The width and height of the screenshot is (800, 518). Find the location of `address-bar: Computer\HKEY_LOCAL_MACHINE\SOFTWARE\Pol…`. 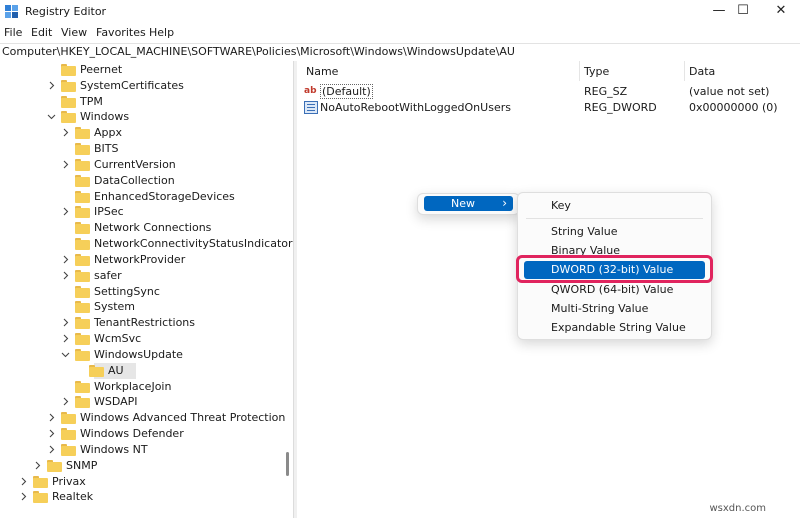

address-bar: Computer\HKEY_LOCAL_MACHINE\SOFTWARE\Pol… is located at coordinates (400, 52).